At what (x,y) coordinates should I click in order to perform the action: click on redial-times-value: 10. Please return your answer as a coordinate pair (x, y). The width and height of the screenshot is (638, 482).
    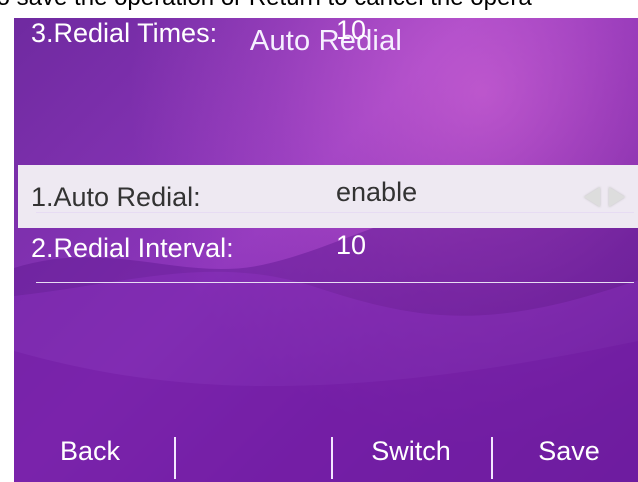
    Looking at the image, I should click on (351, 32).